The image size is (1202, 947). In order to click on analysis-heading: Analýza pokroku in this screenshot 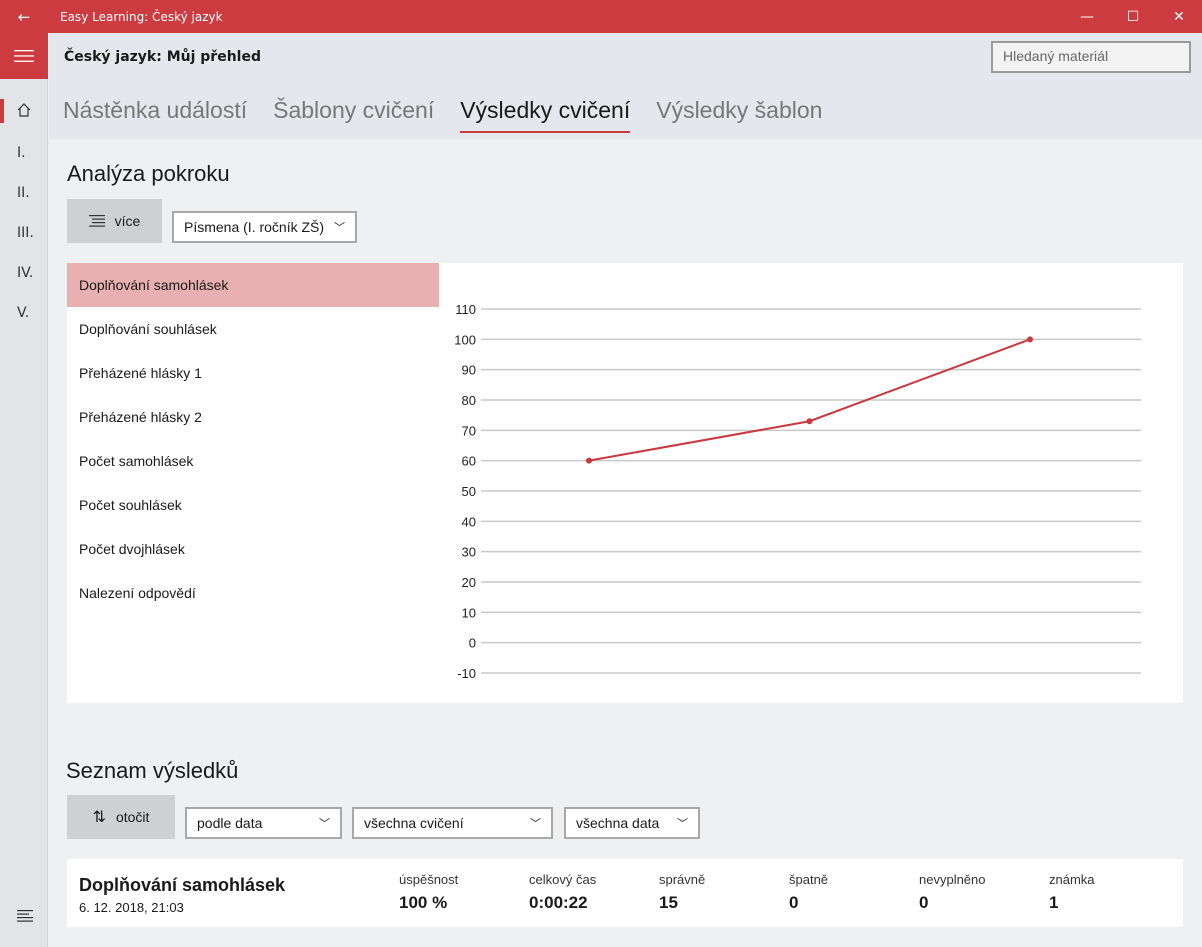, I will do `click(148, 173)`.